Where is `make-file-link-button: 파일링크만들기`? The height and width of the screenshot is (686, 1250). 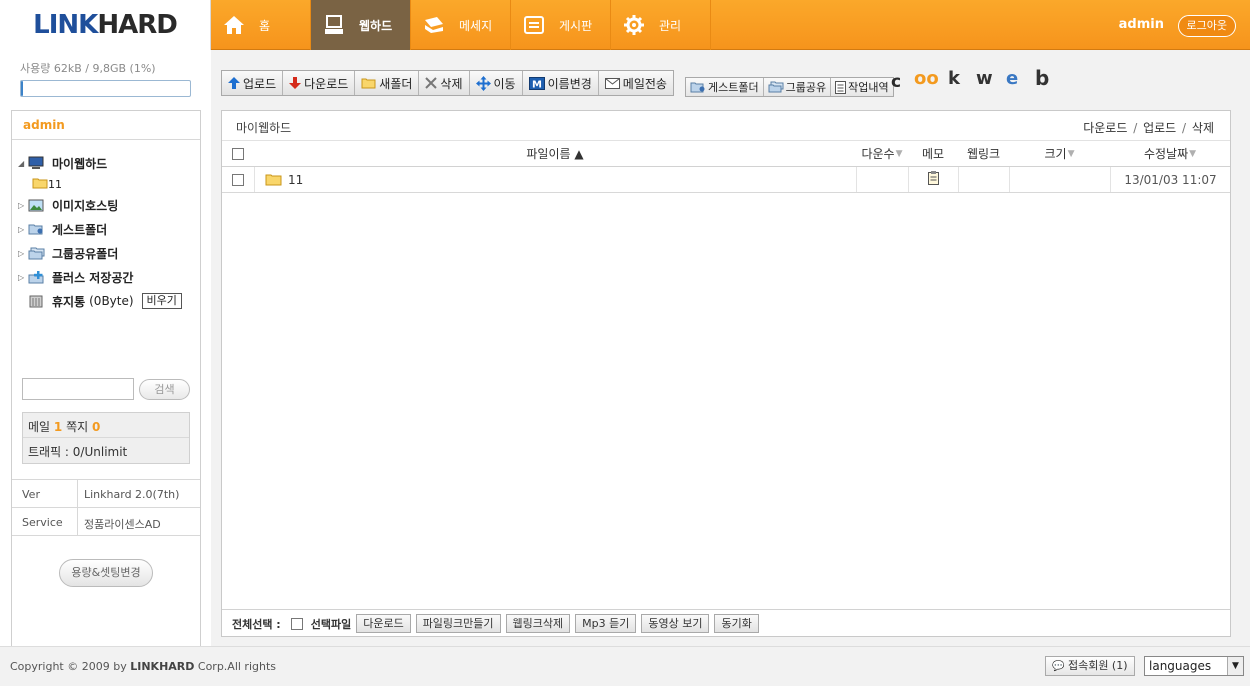 make-file-link-button: 파일링크만들기 is located at coordinates (458, 623).